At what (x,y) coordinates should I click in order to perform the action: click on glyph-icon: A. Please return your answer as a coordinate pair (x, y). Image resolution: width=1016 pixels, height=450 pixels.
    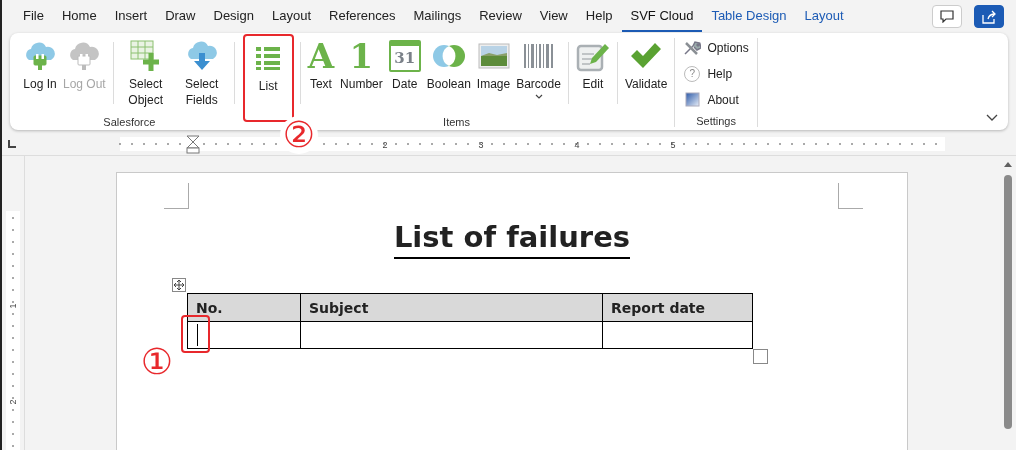
    Looking at the image, I should click on (321, 56).